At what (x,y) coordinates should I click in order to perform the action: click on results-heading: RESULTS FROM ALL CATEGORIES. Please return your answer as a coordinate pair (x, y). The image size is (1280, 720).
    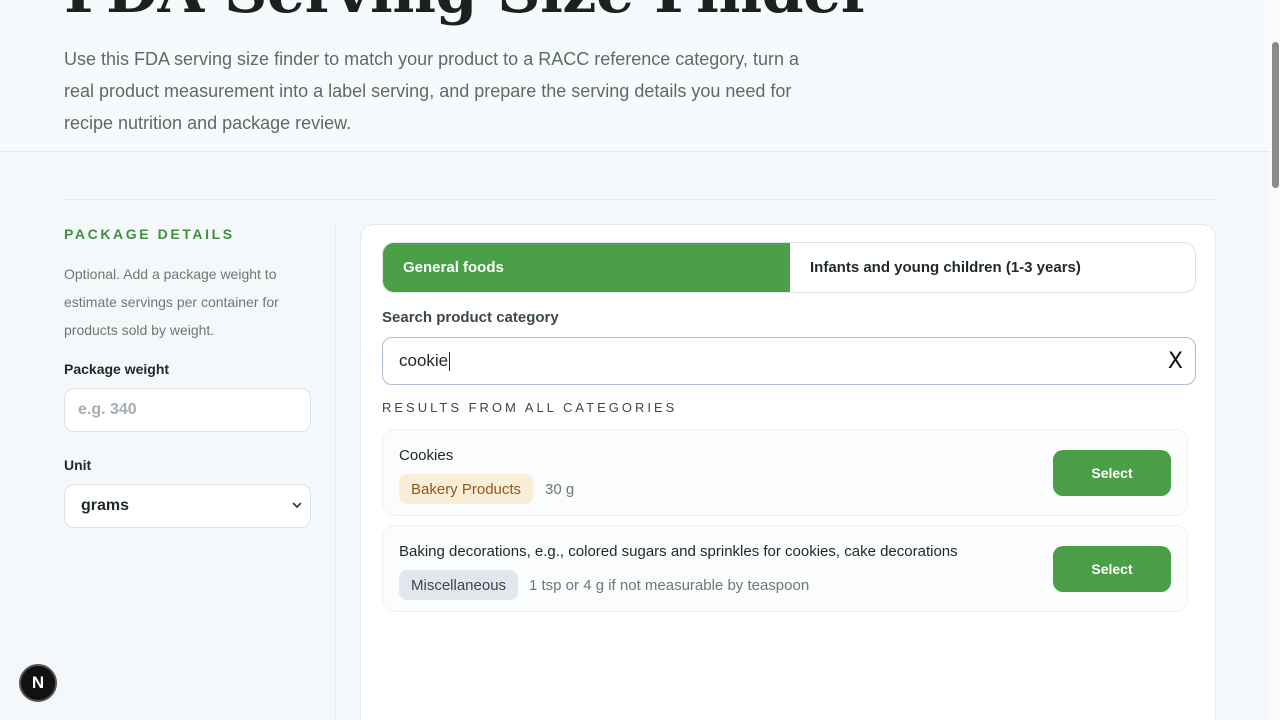
    Looking at the image, I should click on (530, 407).